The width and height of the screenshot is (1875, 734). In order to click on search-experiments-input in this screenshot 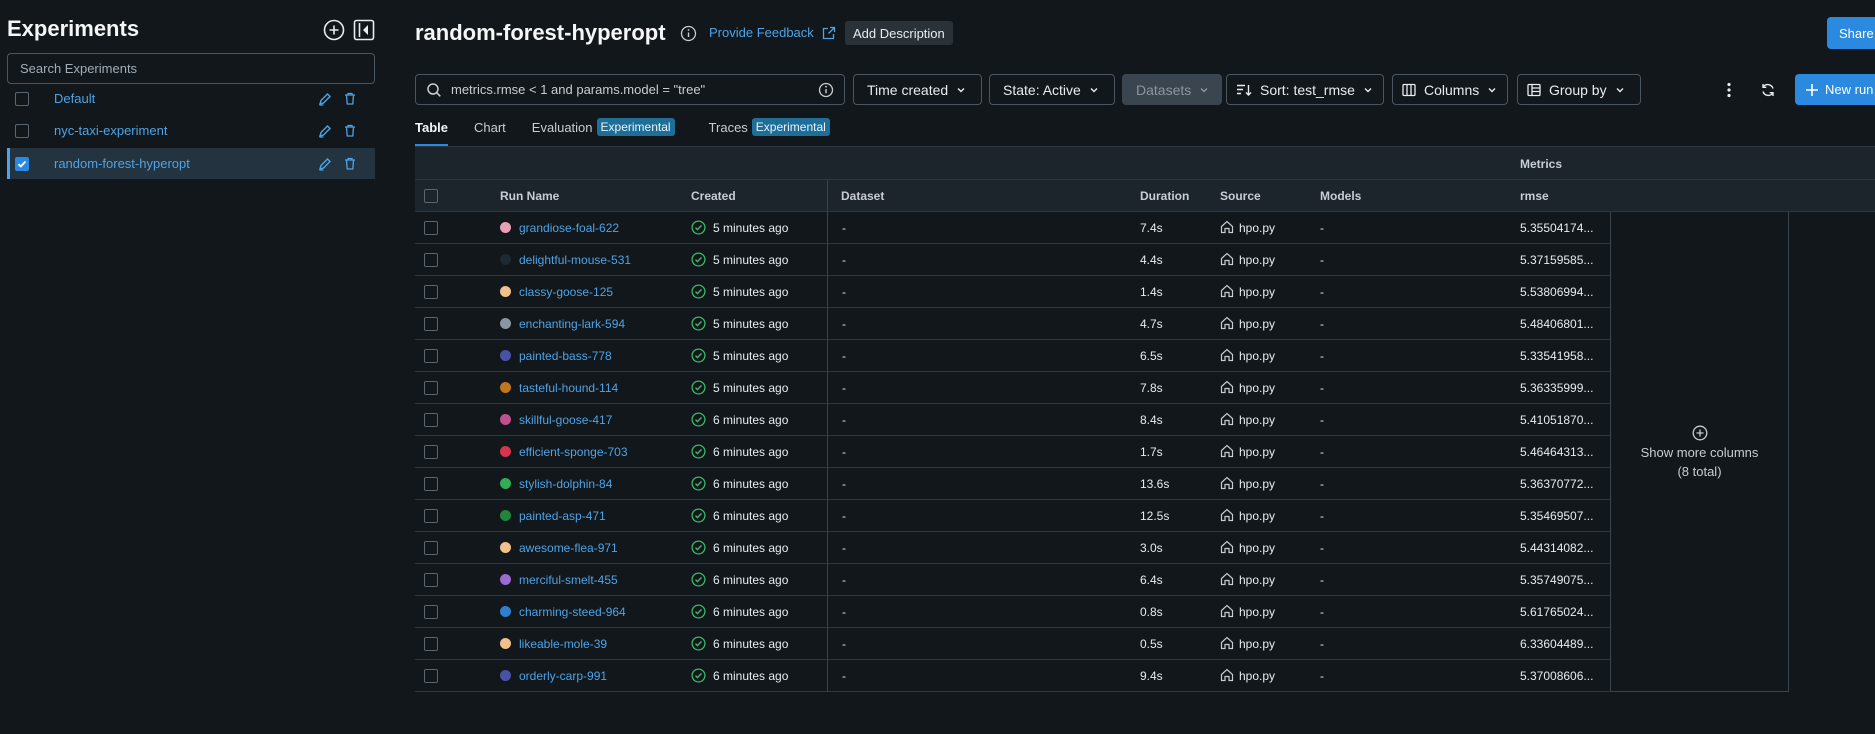, I will do `click(191, 68)`.